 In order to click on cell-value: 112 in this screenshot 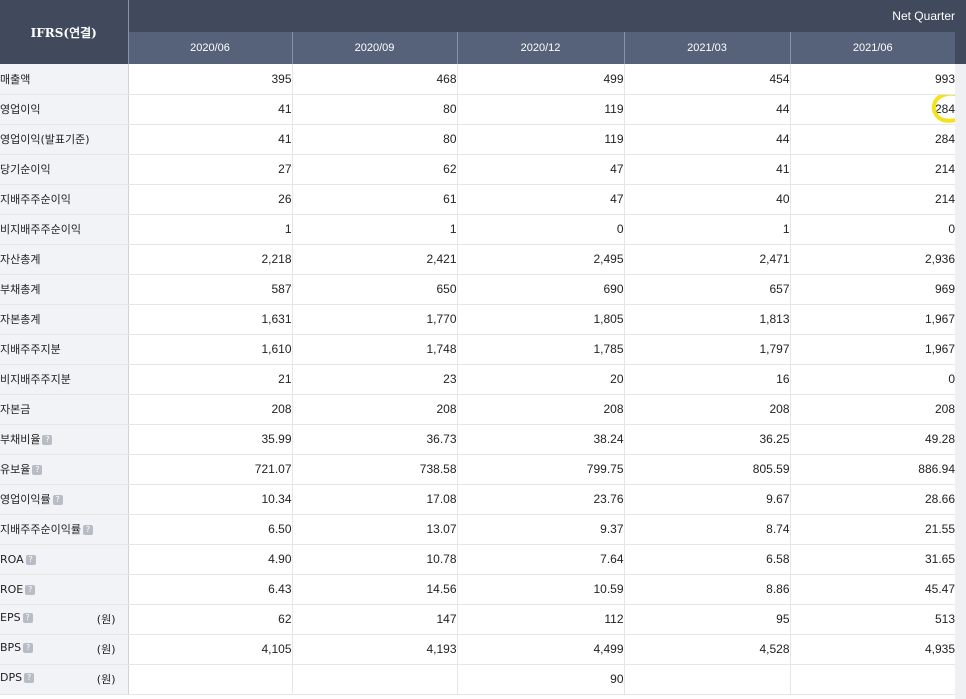, I will do `click(614, 619)`.